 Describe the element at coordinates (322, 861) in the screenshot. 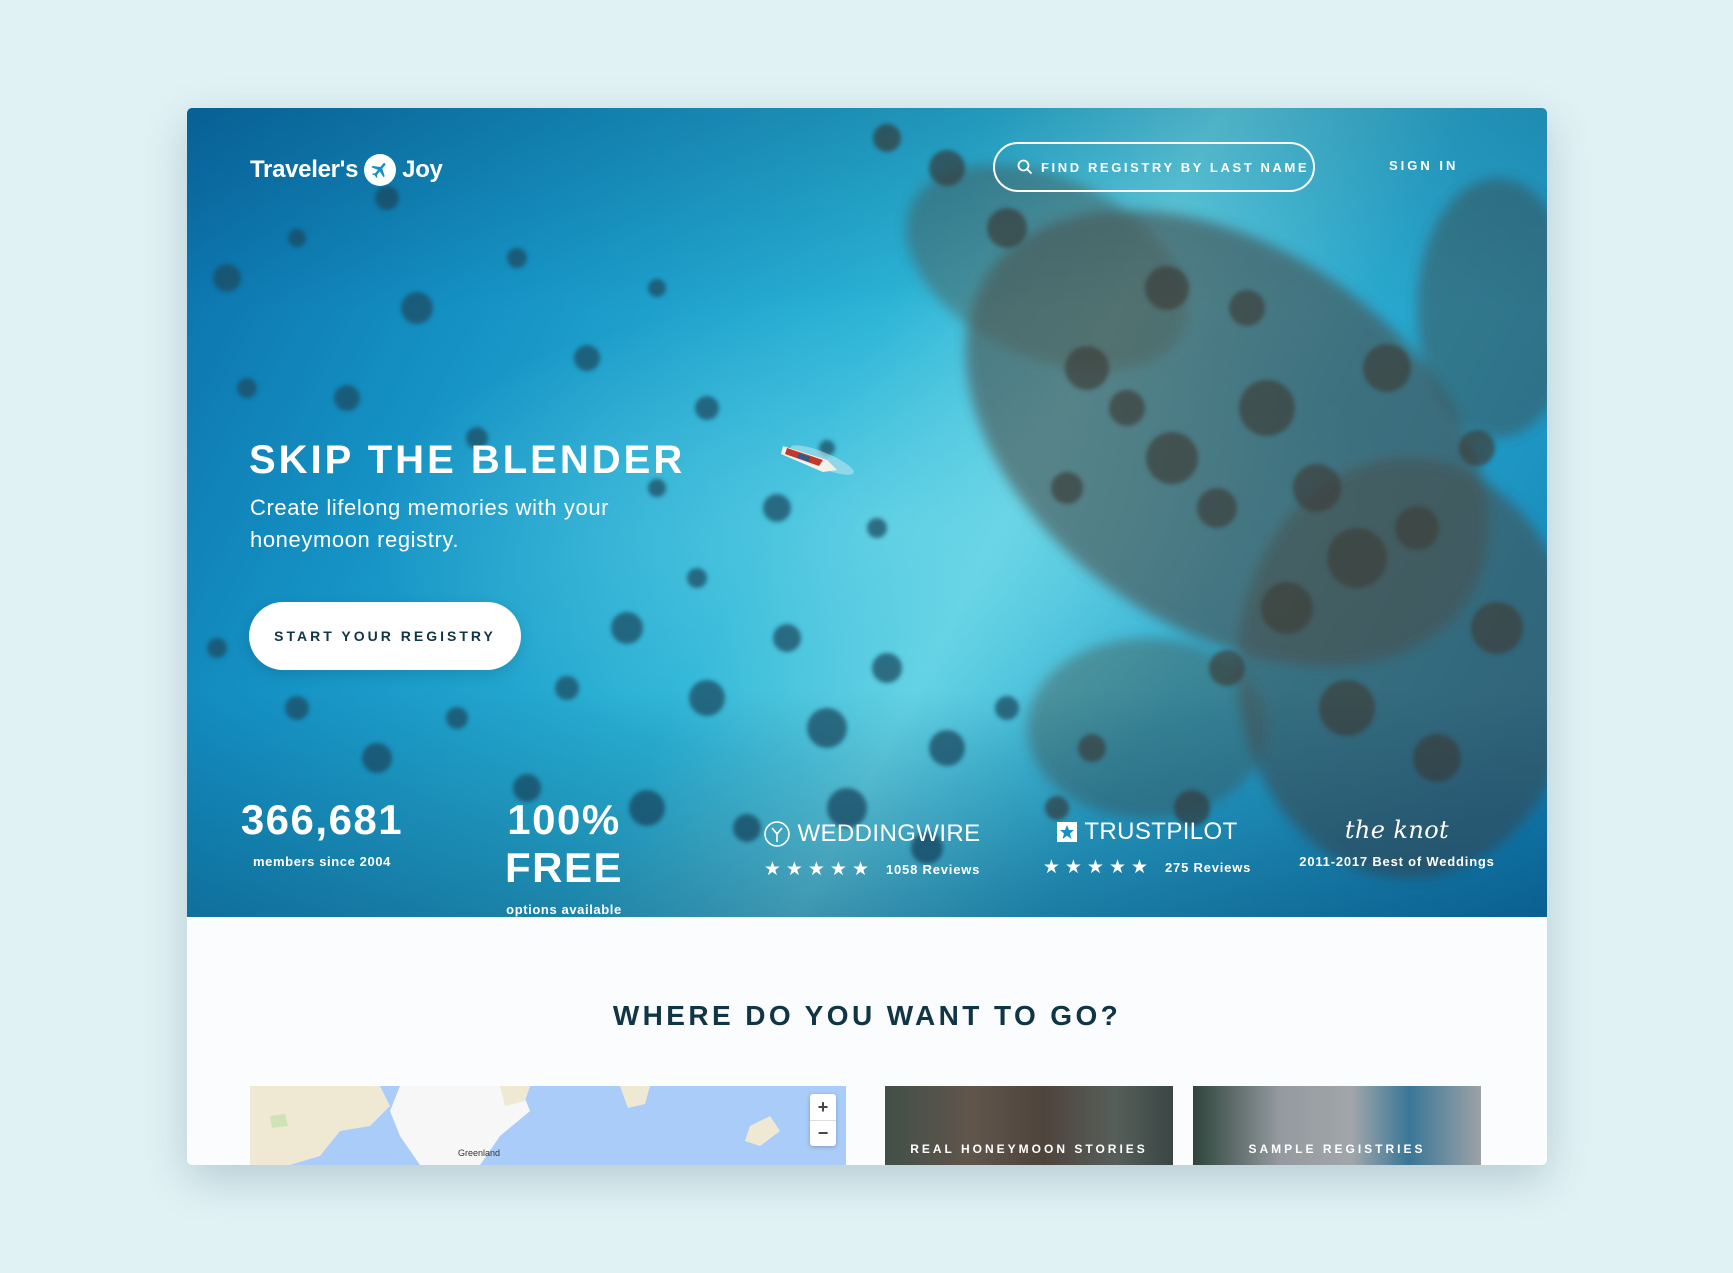

I see `members-caption: members since 2004` at that location.